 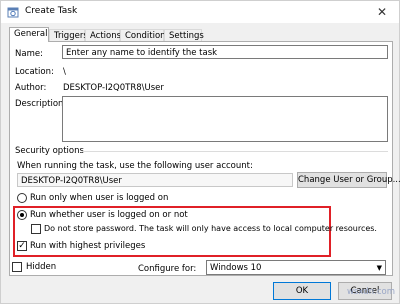 I want to click on window-title: Create Task, so click(x=51, y=11).